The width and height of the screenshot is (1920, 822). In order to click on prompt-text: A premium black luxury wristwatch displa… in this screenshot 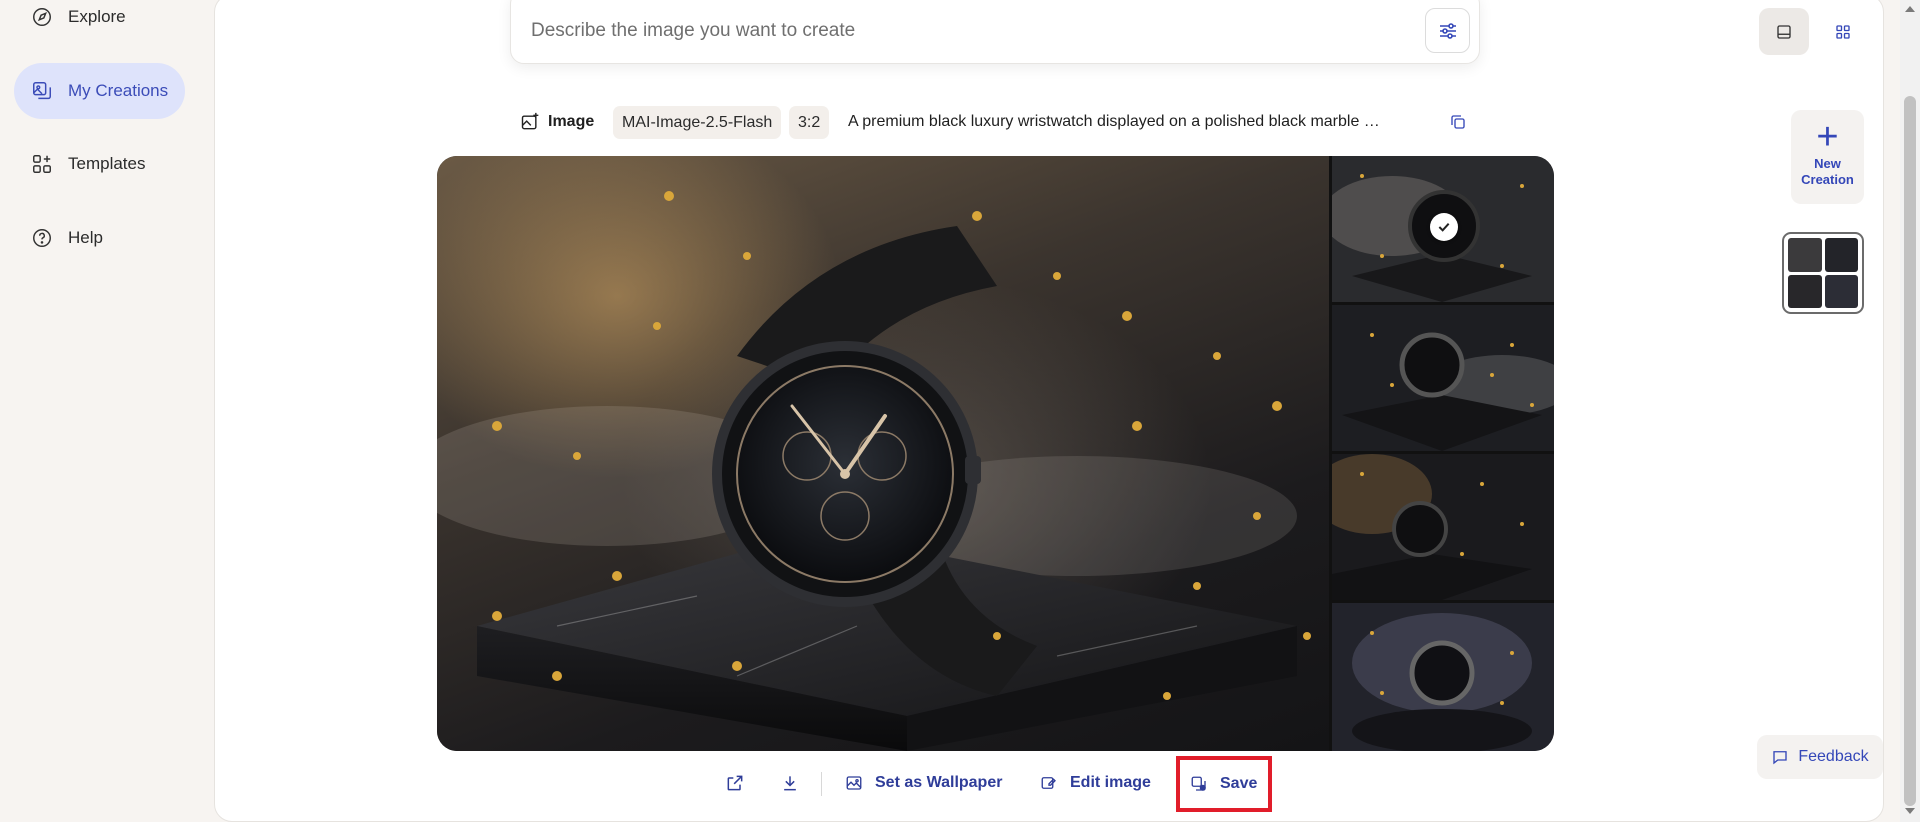, I will do `click(1114, 121)`.